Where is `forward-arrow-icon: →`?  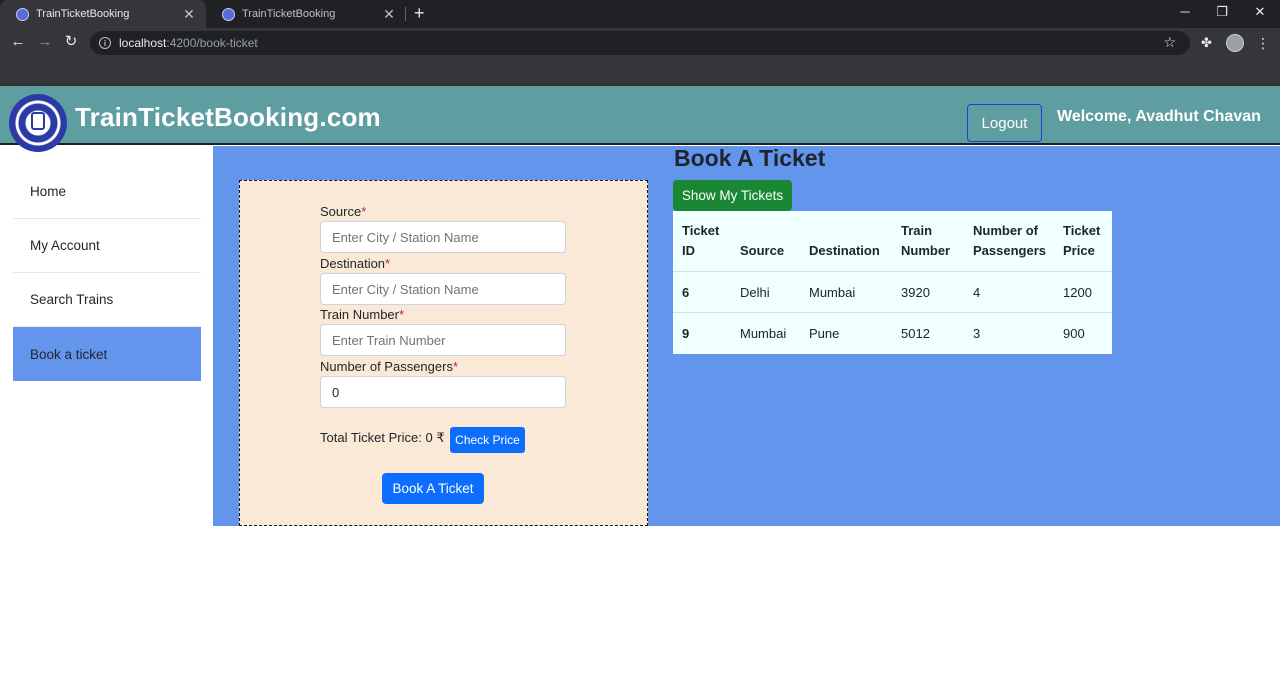
forward-arrow-icon: → is located at coordinates (45, 42).